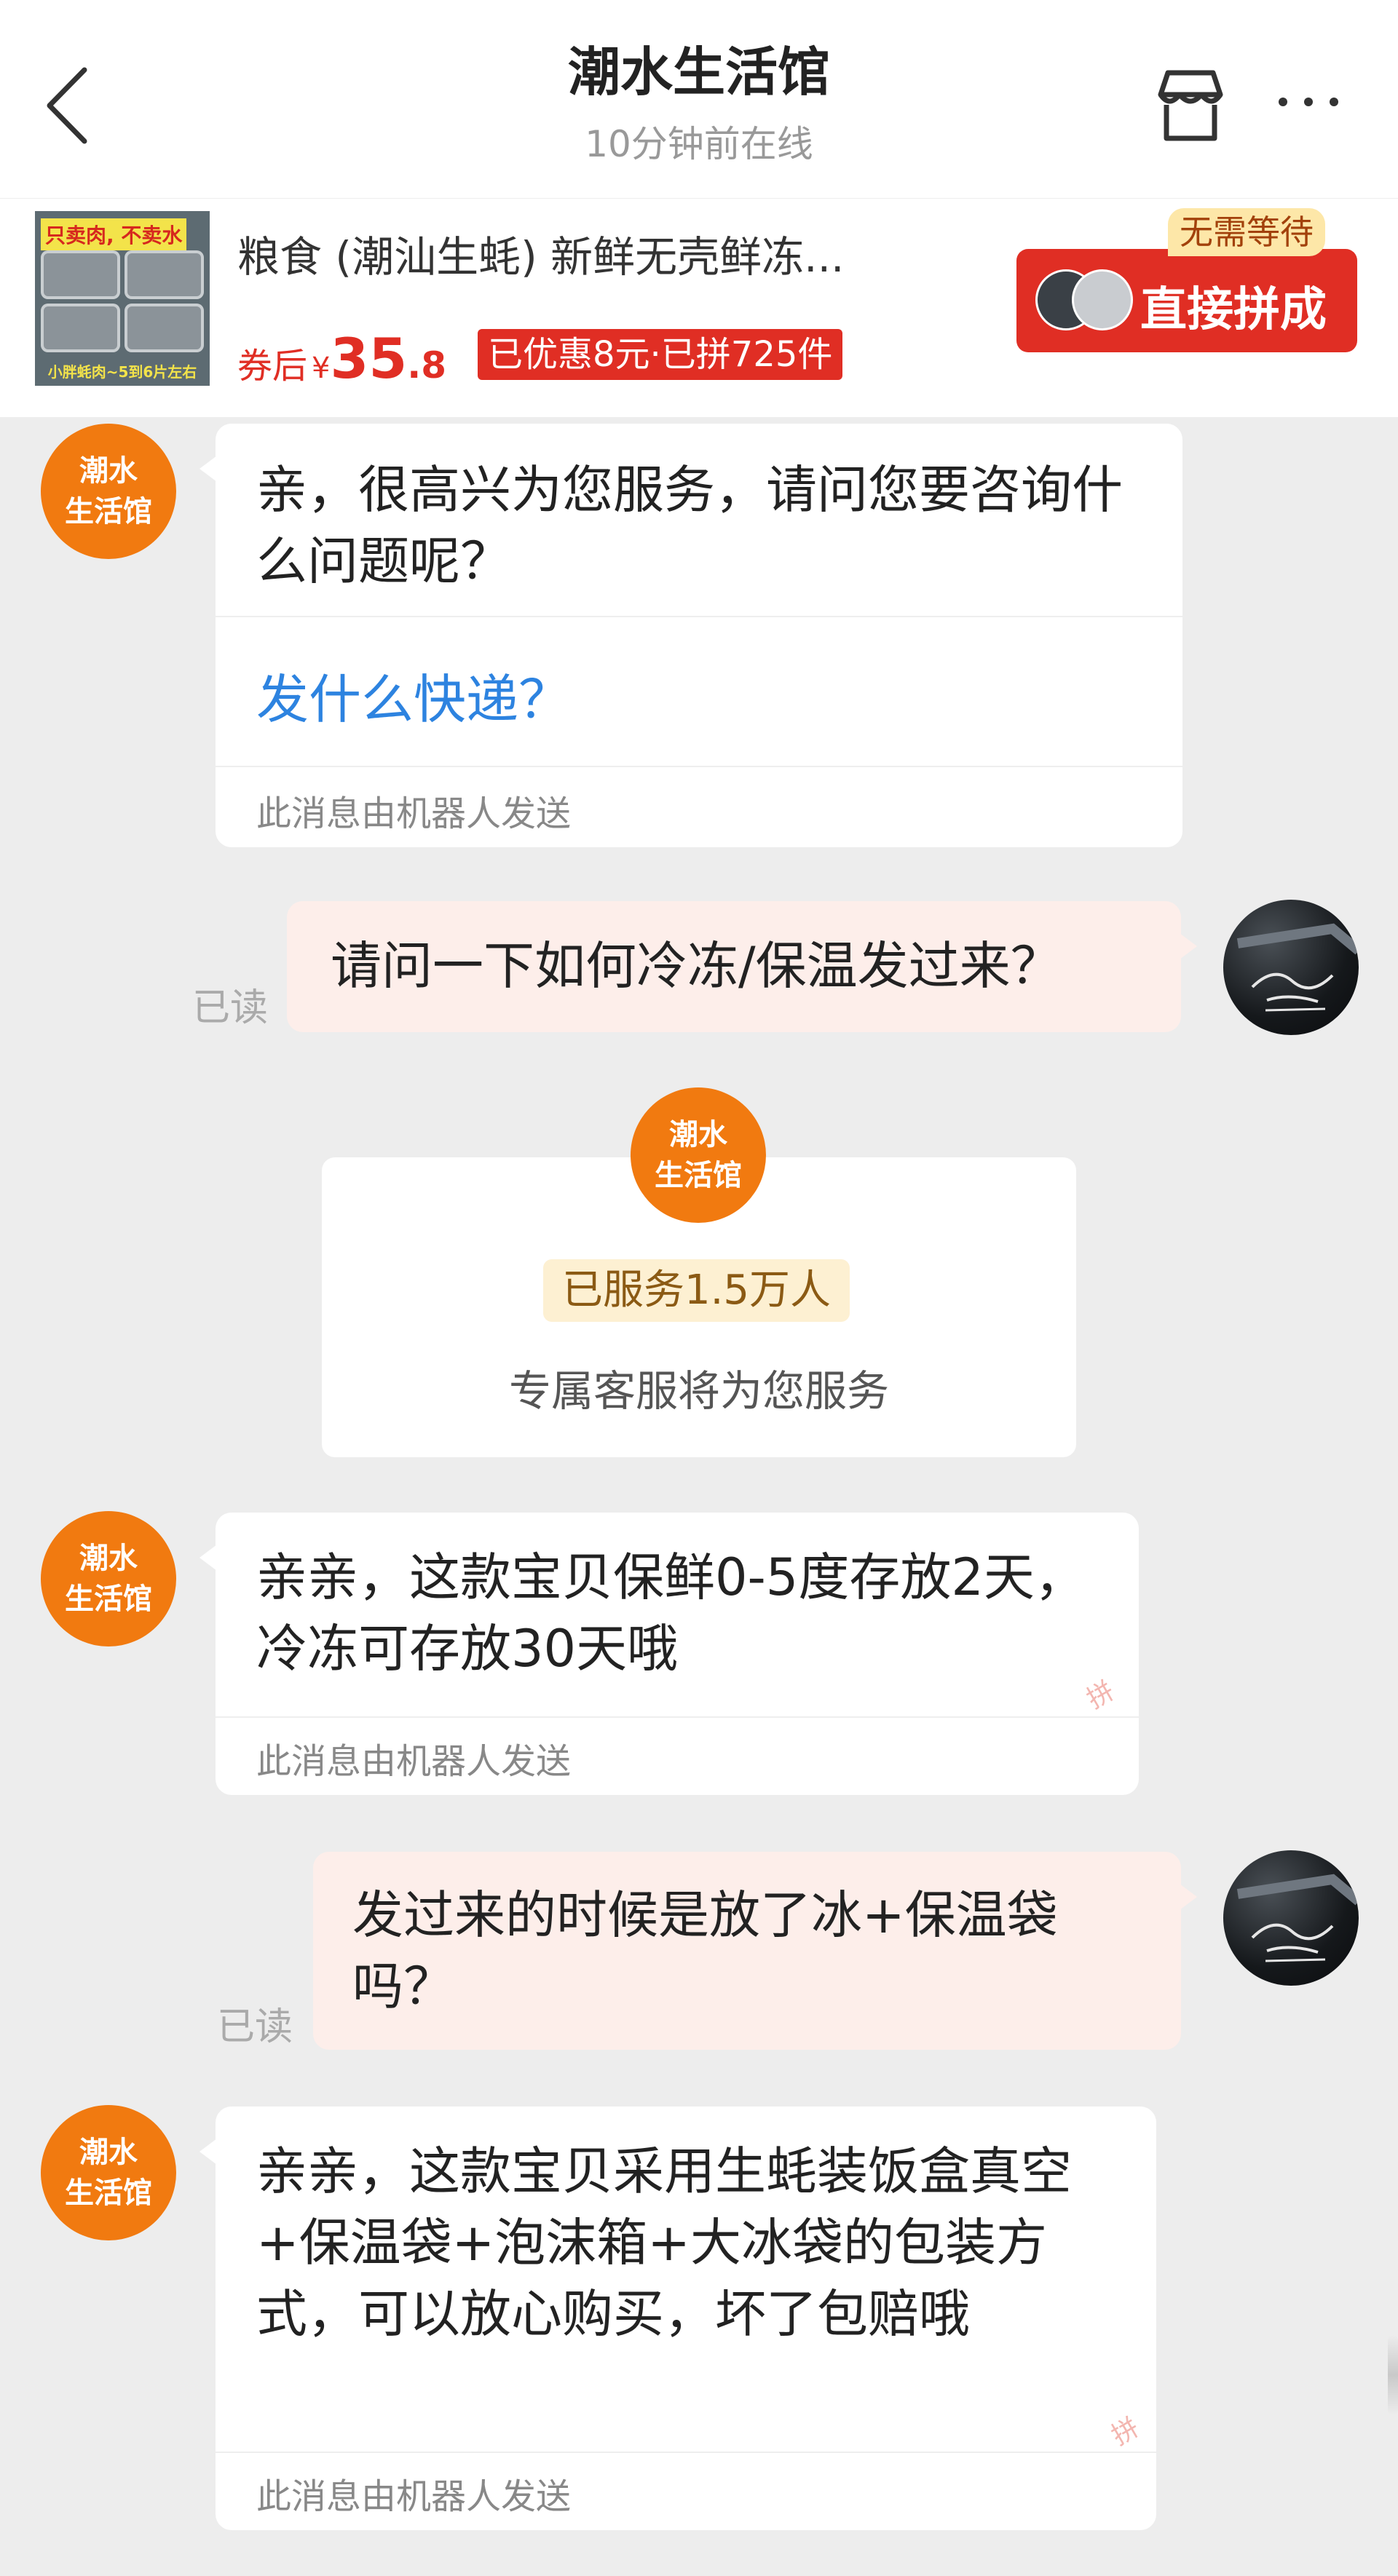 The height and width of the screenshot is (2576, 1398). I want to click on message-text: 亲，很高兴为您服务，请问您要咨询什么问题呢？, so click(689, 525).